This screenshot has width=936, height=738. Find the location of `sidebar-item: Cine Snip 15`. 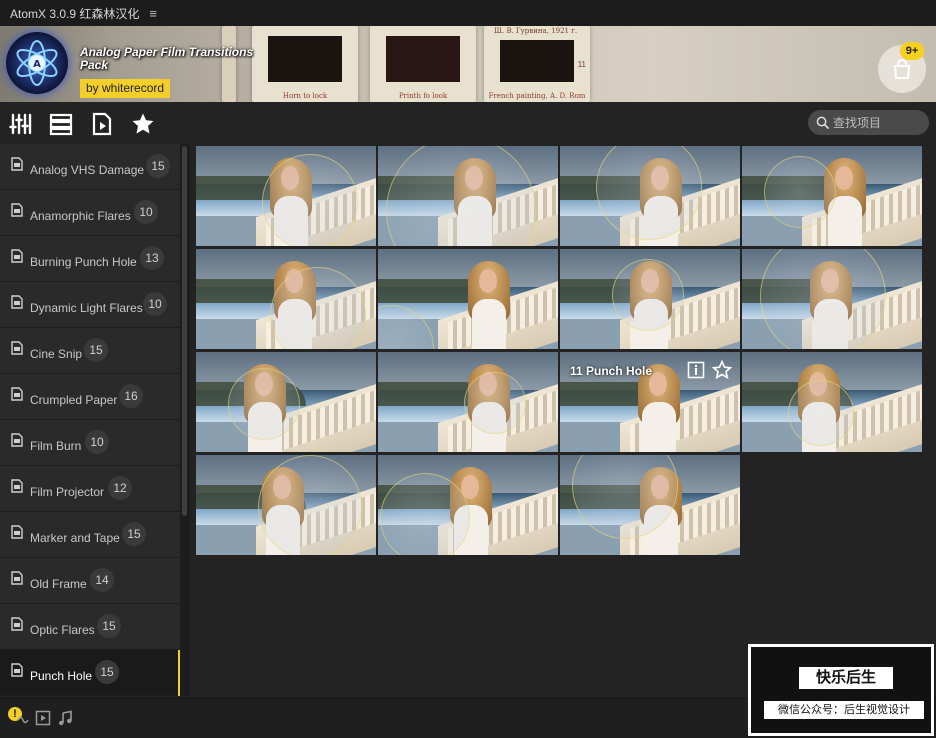

sidebar-item: Cine Snip 15 is located at coordinates (90, 351).